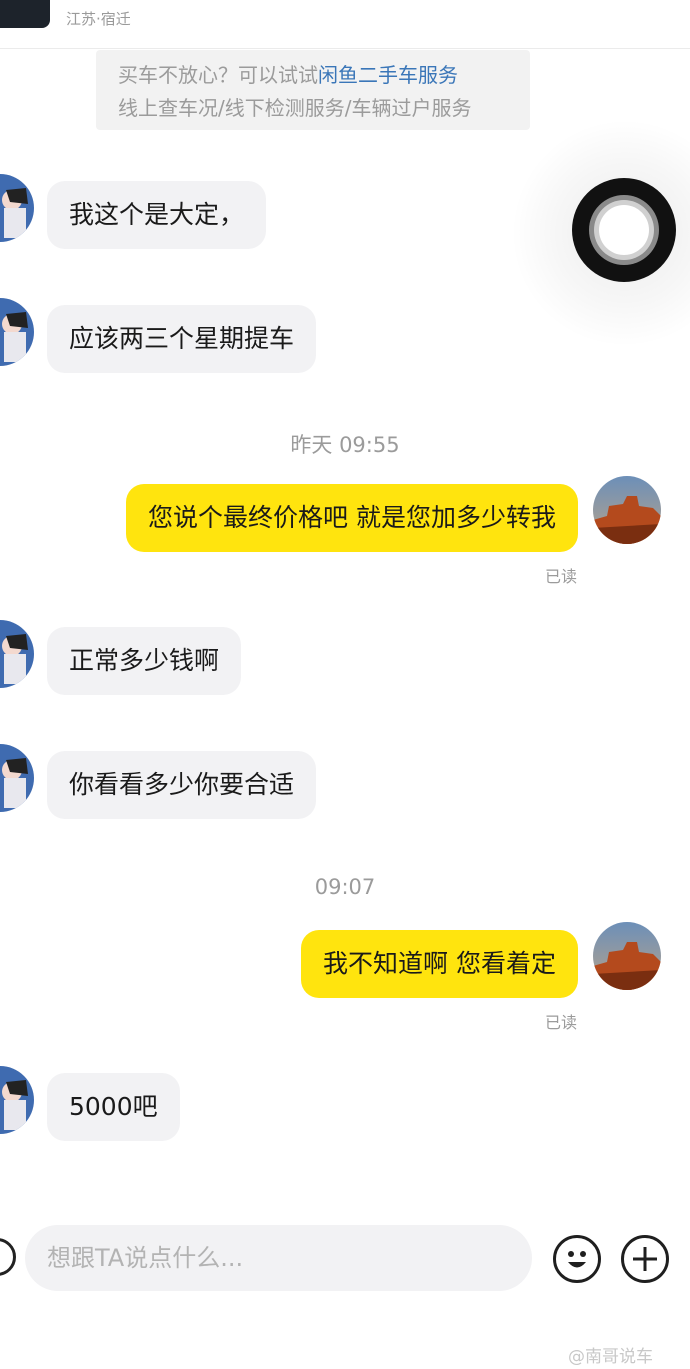 The width and height of the screenshot is (690, 1369). What do you see at coordinates (345, 48) in the screenshot?
I see `header-divider` at bounding box center [345, 48].